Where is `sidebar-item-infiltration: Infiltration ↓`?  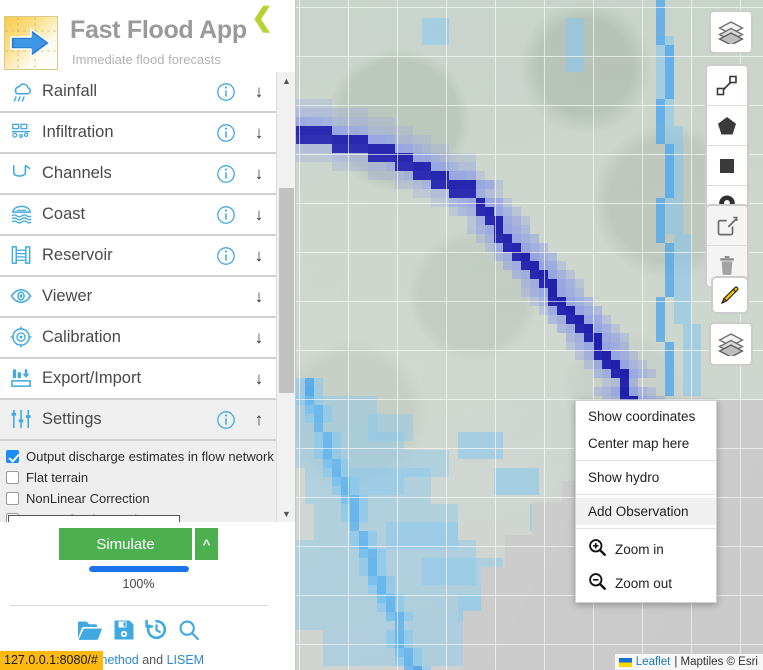 sidebar-item-infiltration: Infiltration ↓ is located at coordinates (138, 133).